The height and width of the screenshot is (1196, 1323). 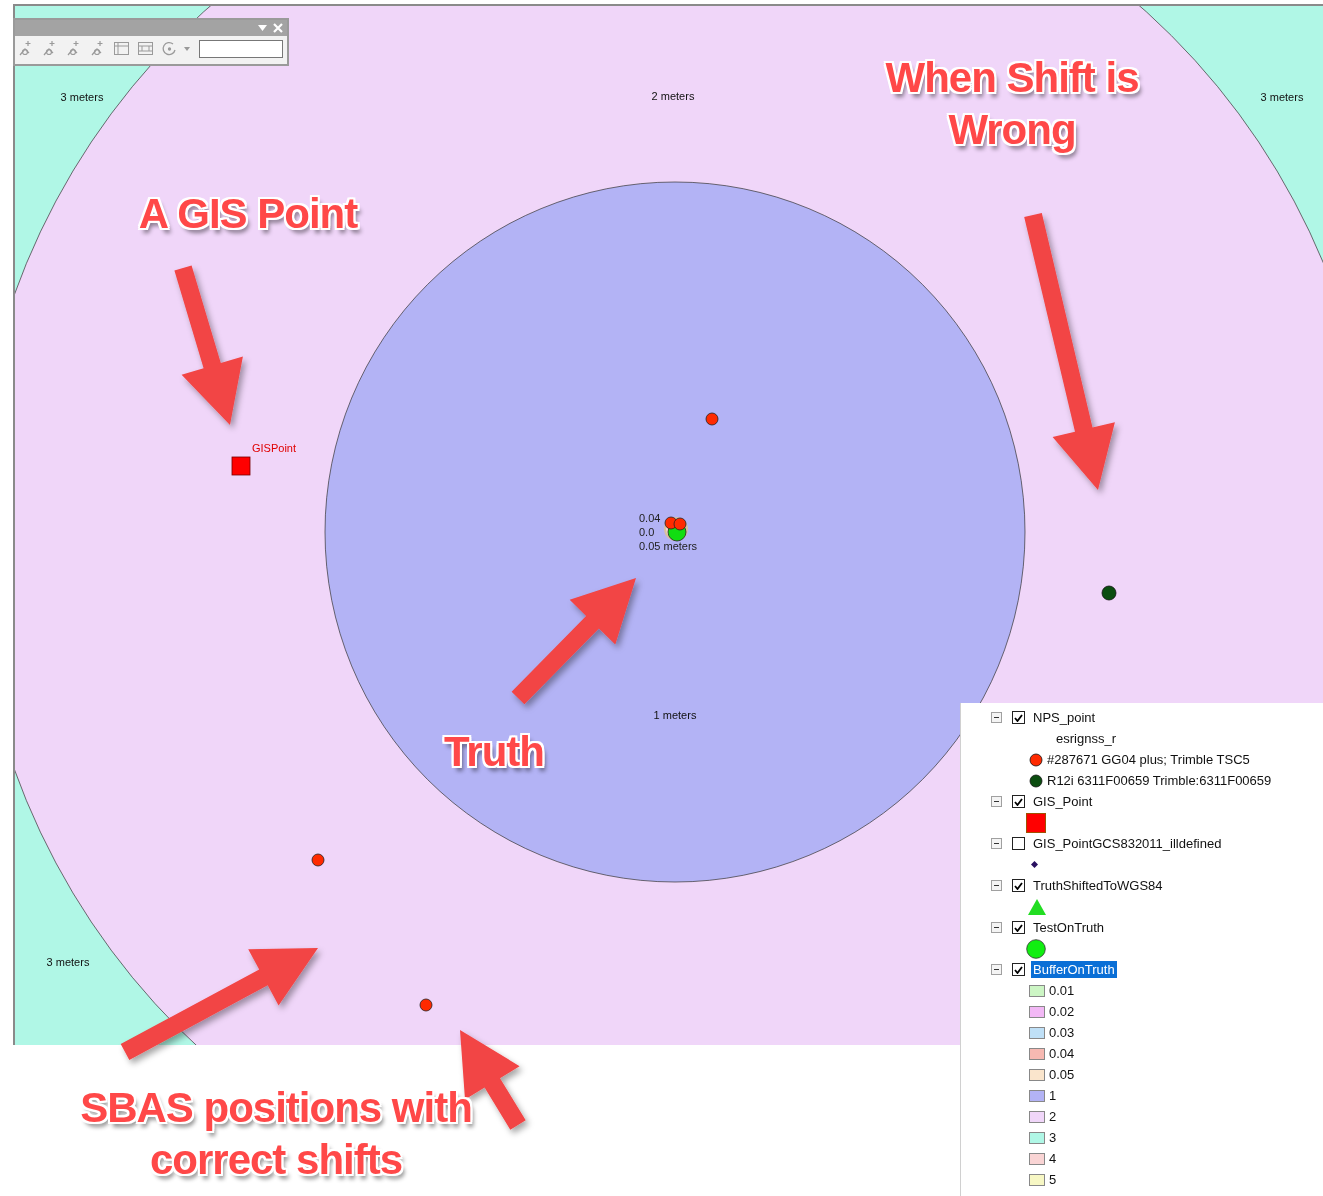 What do you see at coordinates (1064, 717) in the screenshot?
I see `layer-name: NPS_point` at bounding box center [1064, 717].